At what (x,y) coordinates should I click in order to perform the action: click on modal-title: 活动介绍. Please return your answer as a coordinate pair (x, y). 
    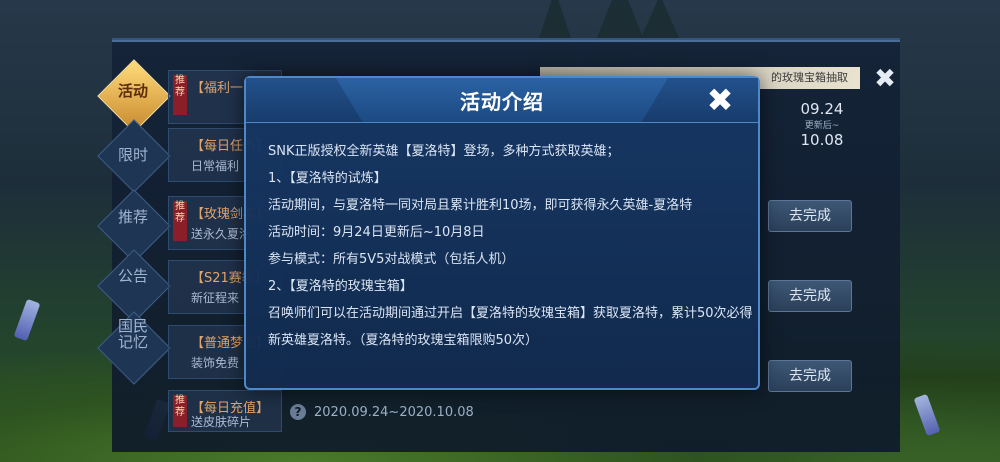
    Looking at the image, I should click on (502, 102).